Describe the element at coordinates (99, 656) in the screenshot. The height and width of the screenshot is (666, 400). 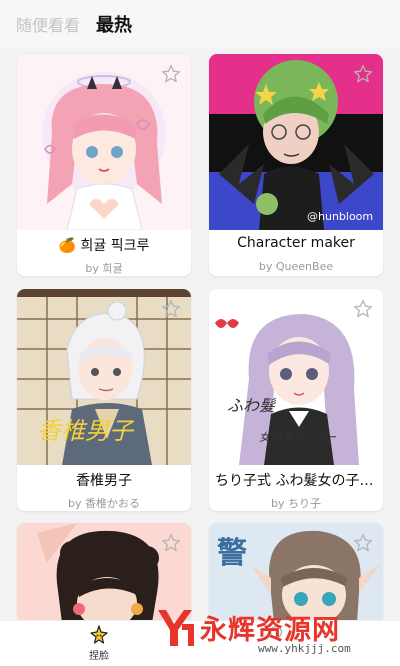
I see `nav-label: 捏脸` at that location.